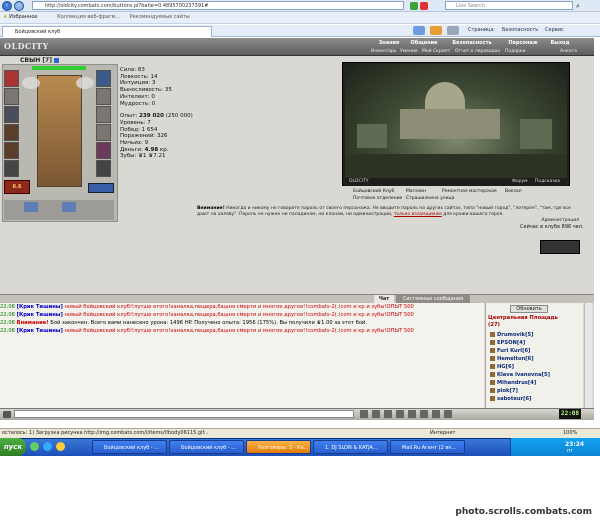 The image size is (600, 523). I want to click on chat-scrollbar, so click(588, 355).